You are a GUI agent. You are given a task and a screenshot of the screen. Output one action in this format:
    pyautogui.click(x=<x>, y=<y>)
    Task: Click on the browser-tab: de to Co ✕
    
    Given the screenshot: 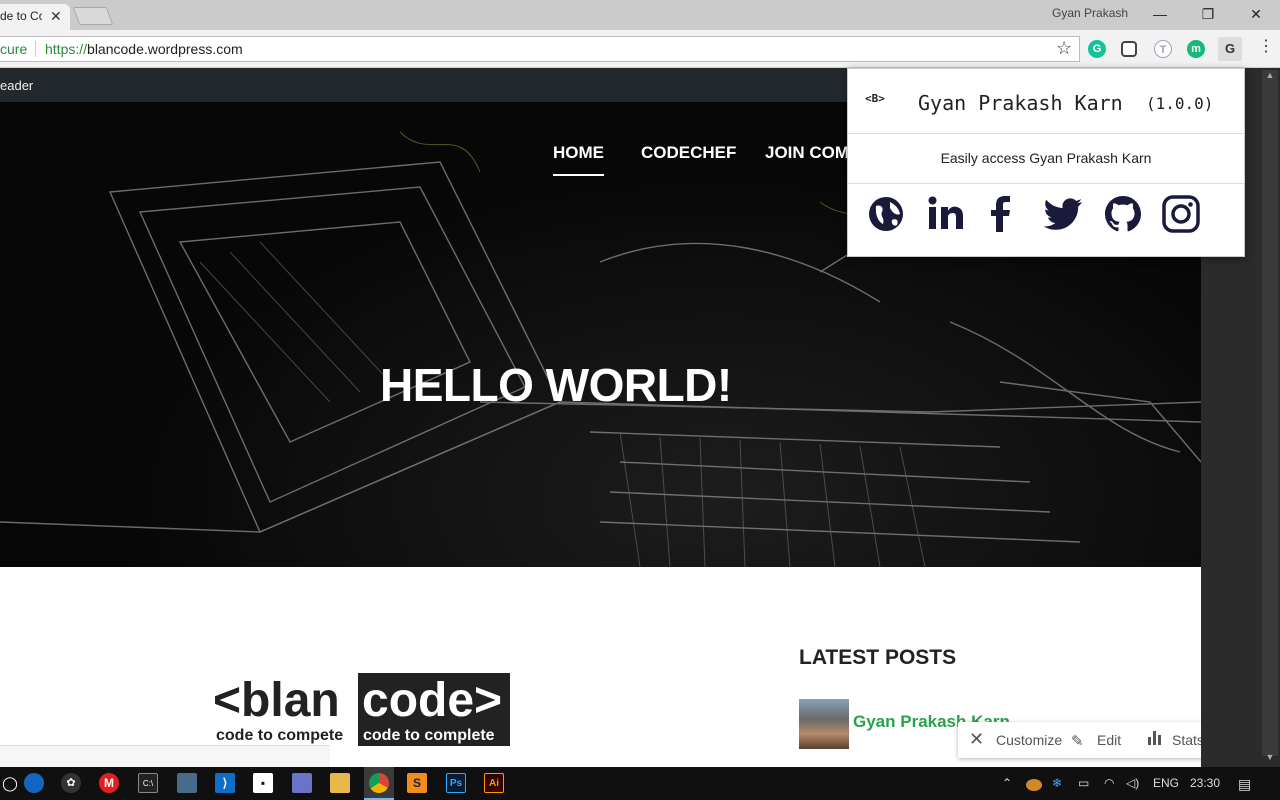 What is the action you would take?
    pyautogui.click(x=35, y=17)
    